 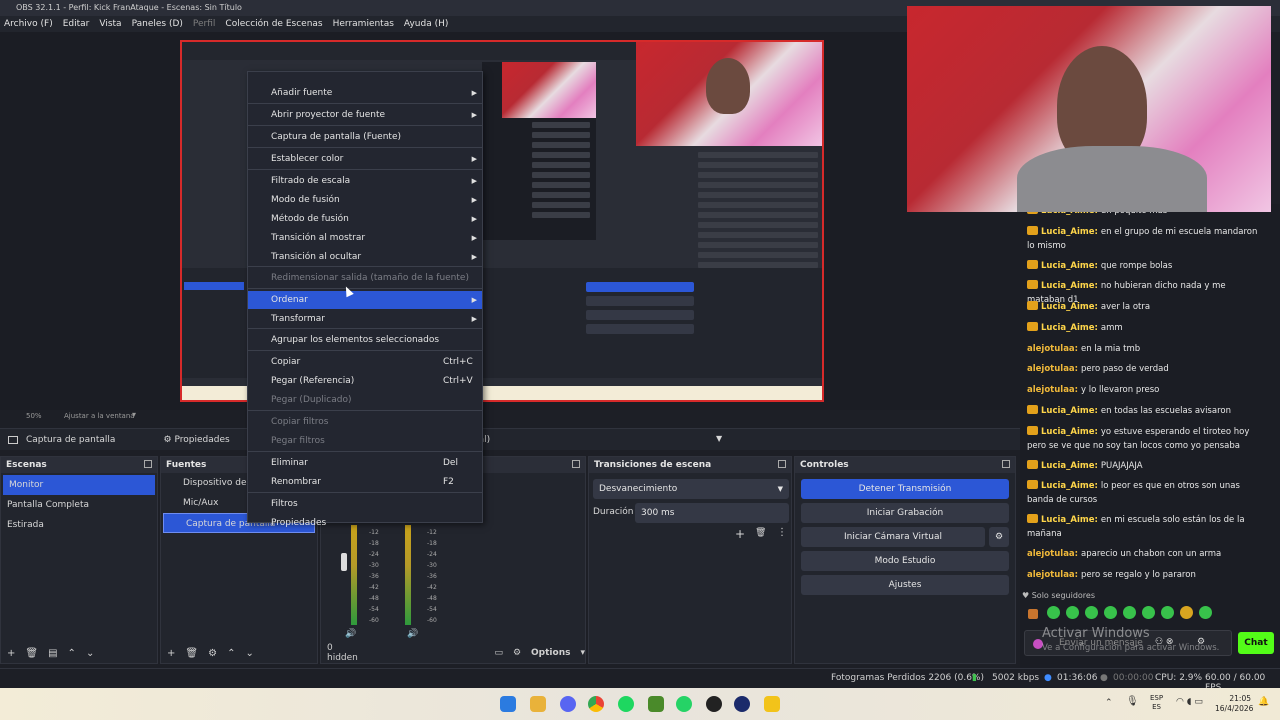 I want to click on obs-icon, so click(x=714, y=704).